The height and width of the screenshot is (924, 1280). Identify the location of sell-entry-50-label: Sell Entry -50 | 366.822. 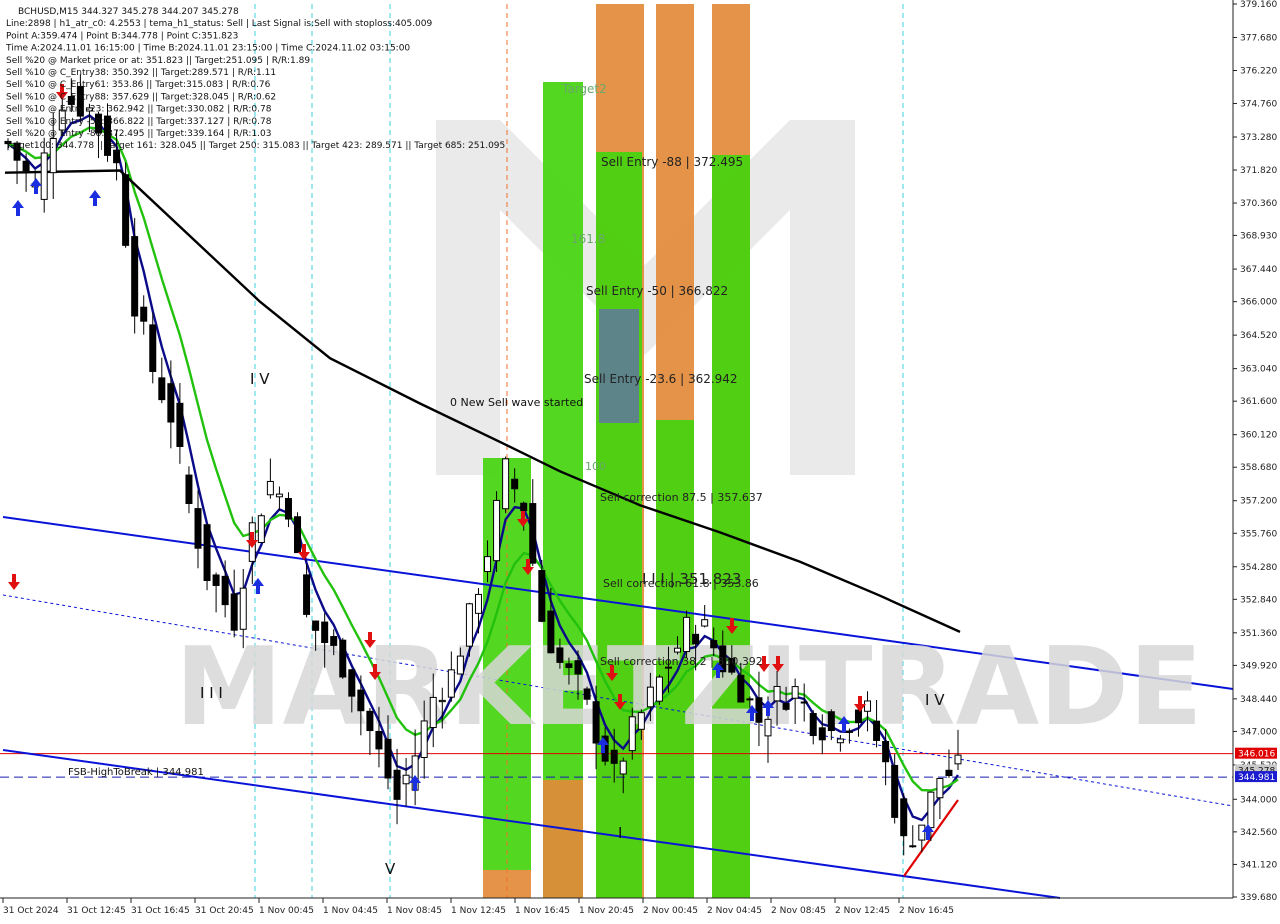
(657, 291).